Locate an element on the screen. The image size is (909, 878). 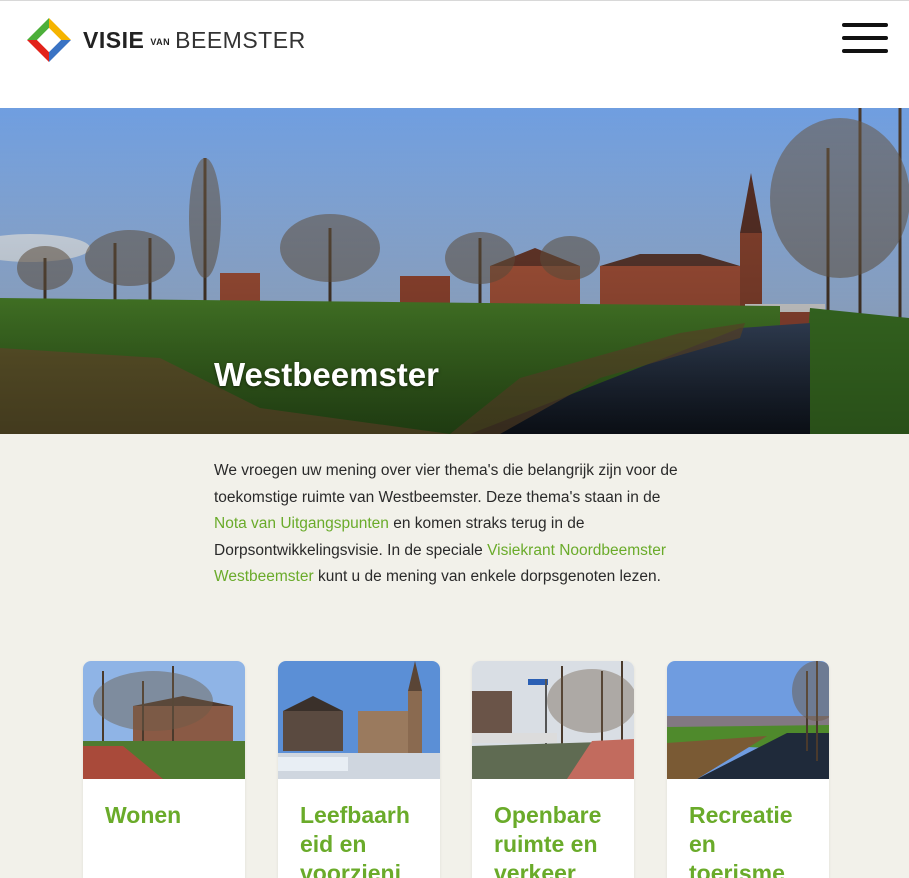
theme-card-leefbaarheid: Leefbaarh eid en voorzieni is located at coordinates (359, 769).